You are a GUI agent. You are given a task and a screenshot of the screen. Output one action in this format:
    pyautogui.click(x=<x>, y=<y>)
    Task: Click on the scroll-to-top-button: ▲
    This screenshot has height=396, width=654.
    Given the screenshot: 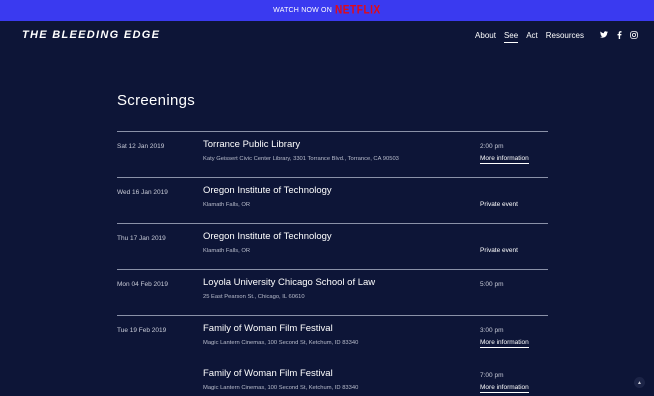 What is the action you would take?
    pyautogui.click(x=639, y=382)
    